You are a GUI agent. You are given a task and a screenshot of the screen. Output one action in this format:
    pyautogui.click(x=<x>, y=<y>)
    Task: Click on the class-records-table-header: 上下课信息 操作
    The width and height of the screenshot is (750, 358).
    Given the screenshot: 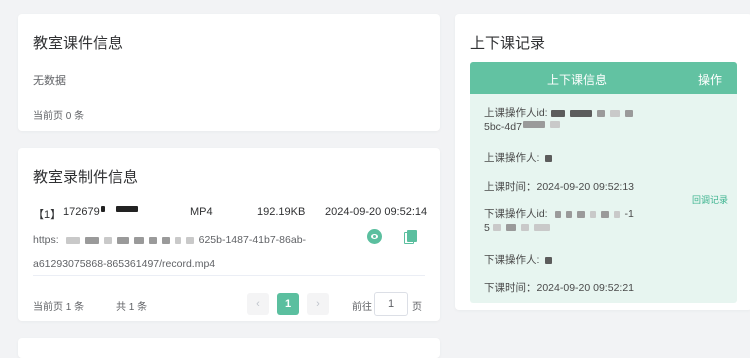 What is the action you would take?
    pyautogui.click(x=603, y=78)
    